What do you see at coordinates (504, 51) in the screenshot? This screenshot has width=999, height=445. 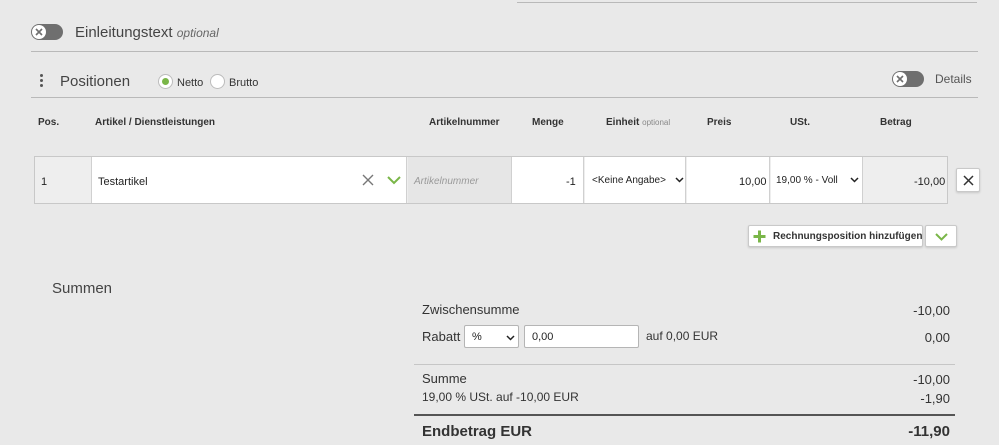 I see `intro-divider` at bounding box center [504, 51].